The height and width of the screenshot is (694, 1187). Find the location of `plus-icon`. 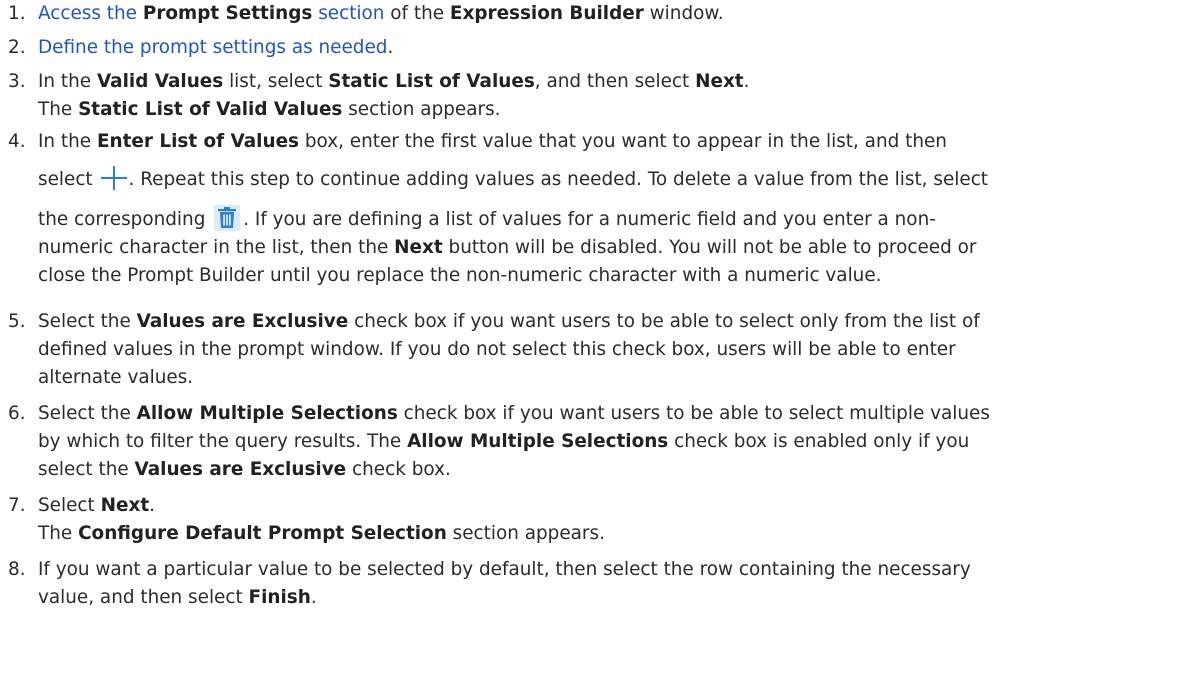

plus-icon is located at coordinates (113, 178).